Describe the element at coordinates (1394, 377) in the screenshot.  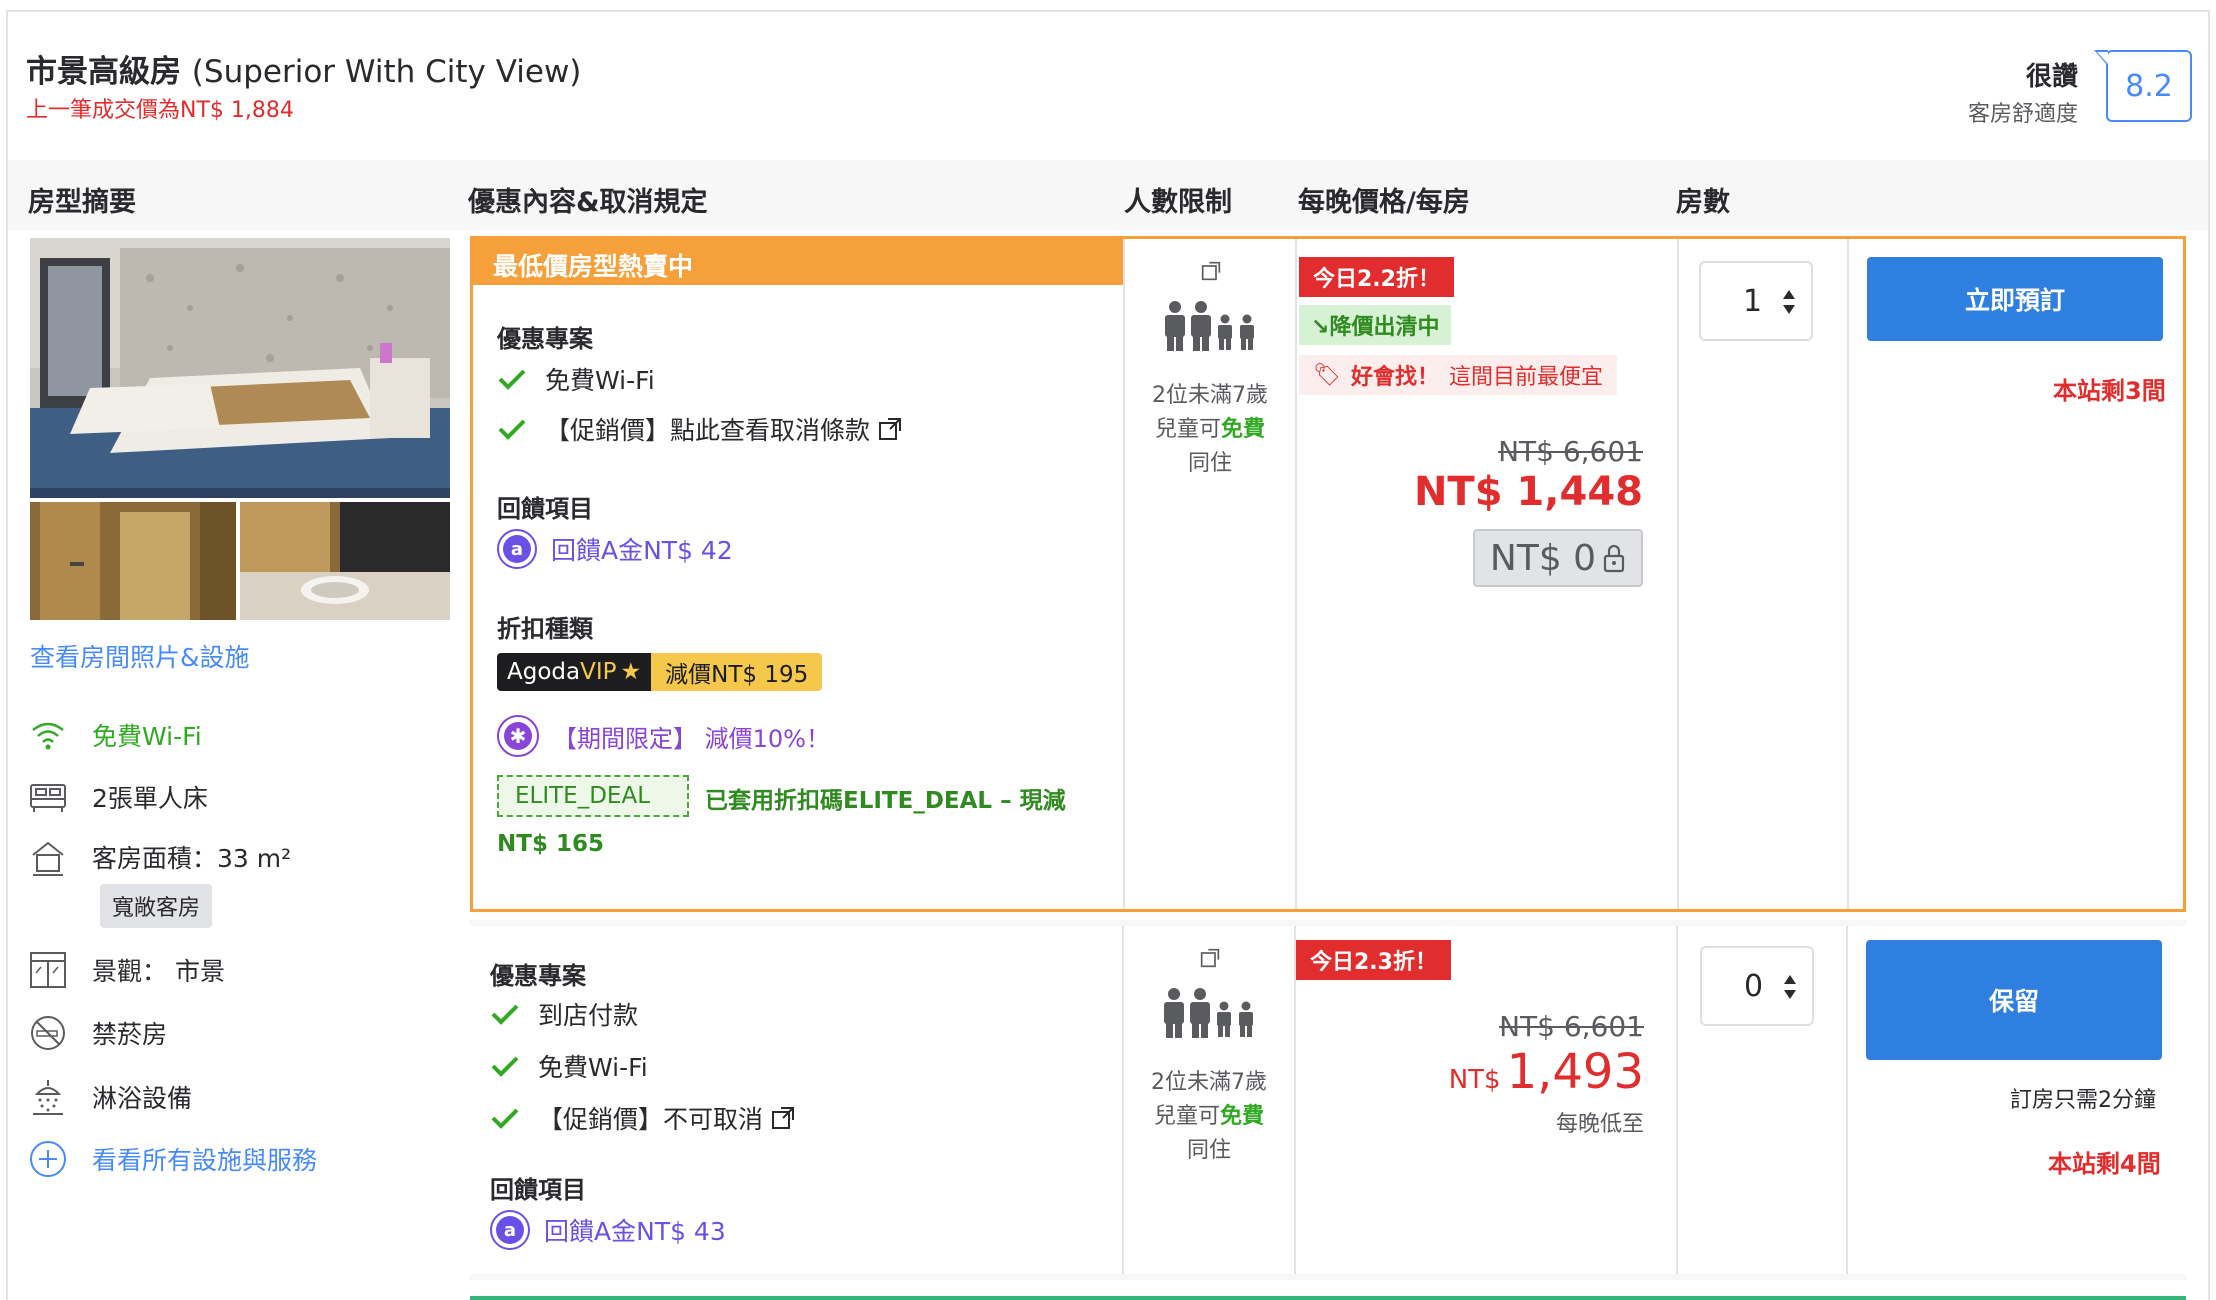
I see `best-price-bold: 好會找！` at that location.